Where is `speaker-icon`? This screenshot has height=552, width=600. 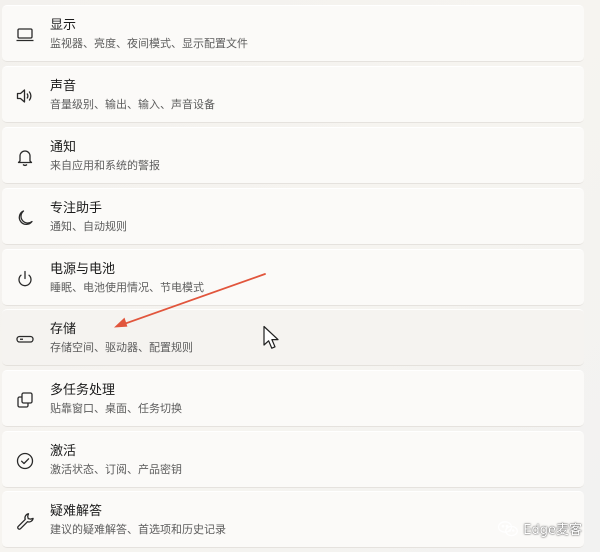 speaker-icon is located at coordinates (25, 96).